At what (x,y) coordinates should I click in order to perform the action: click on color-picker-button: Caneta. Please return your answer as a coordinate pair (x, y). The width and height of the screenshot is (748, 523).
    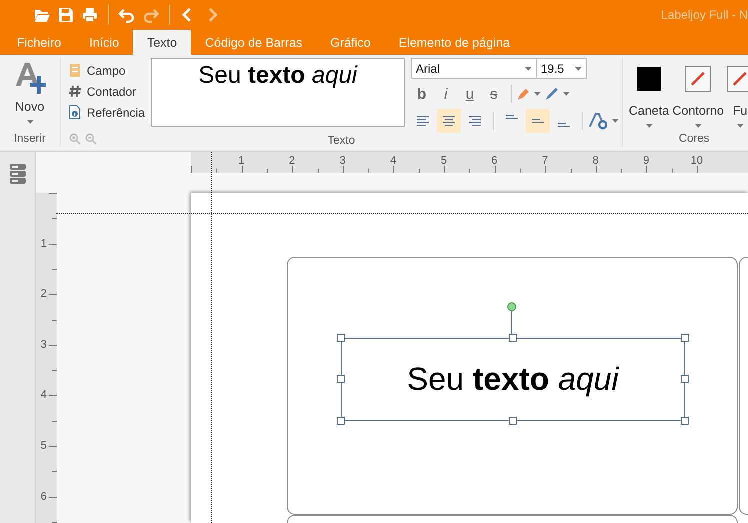
    Looking at the image, I should click on (649, 94).